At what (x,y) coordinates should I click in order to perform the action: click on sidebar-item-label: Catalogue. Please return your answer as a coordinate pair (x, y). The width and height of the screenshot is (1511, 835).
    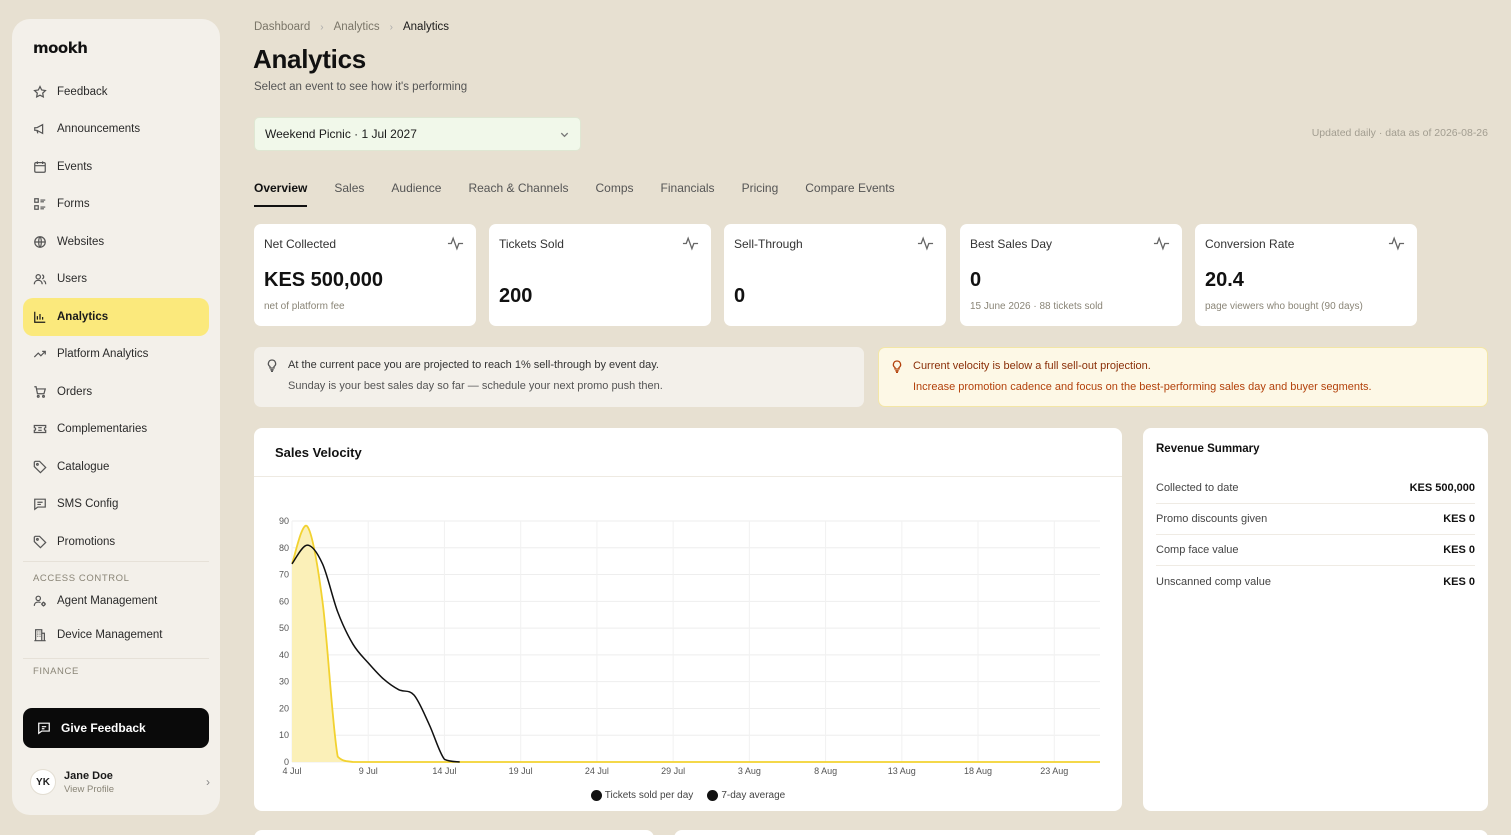
    Looking at the image, I should click on (83, 466).